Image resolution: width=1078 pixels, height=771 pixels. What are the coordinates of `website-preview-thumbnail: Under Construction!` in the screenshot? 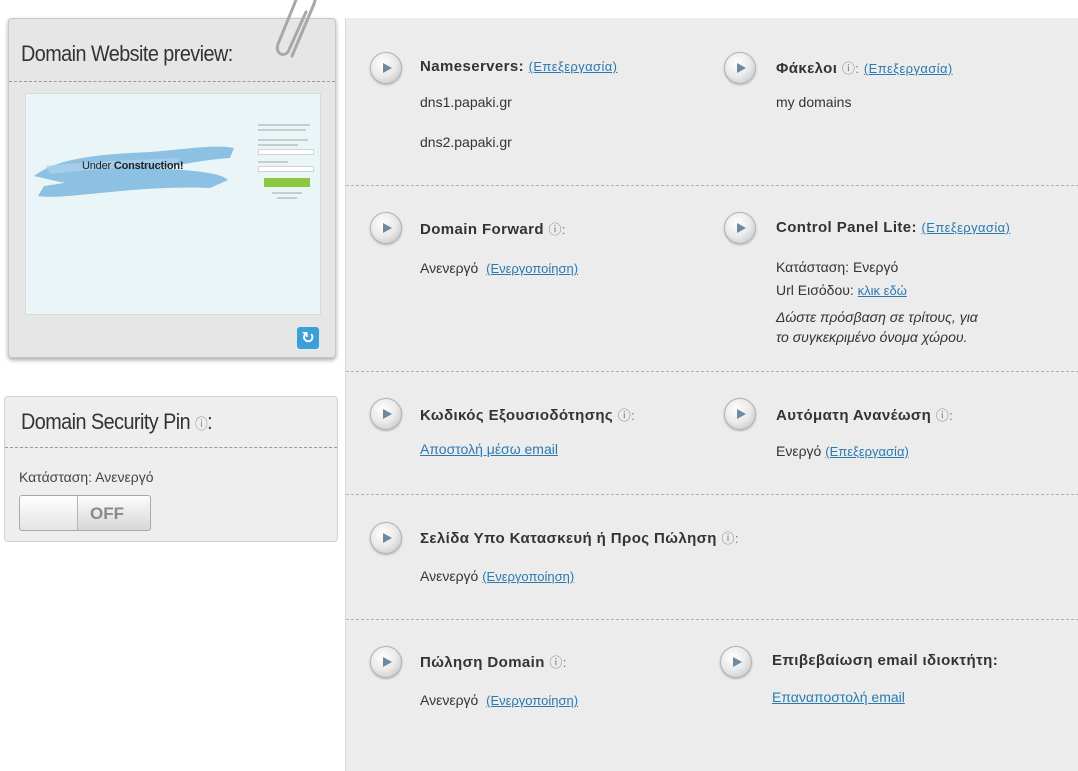 It's located at (173, 204).